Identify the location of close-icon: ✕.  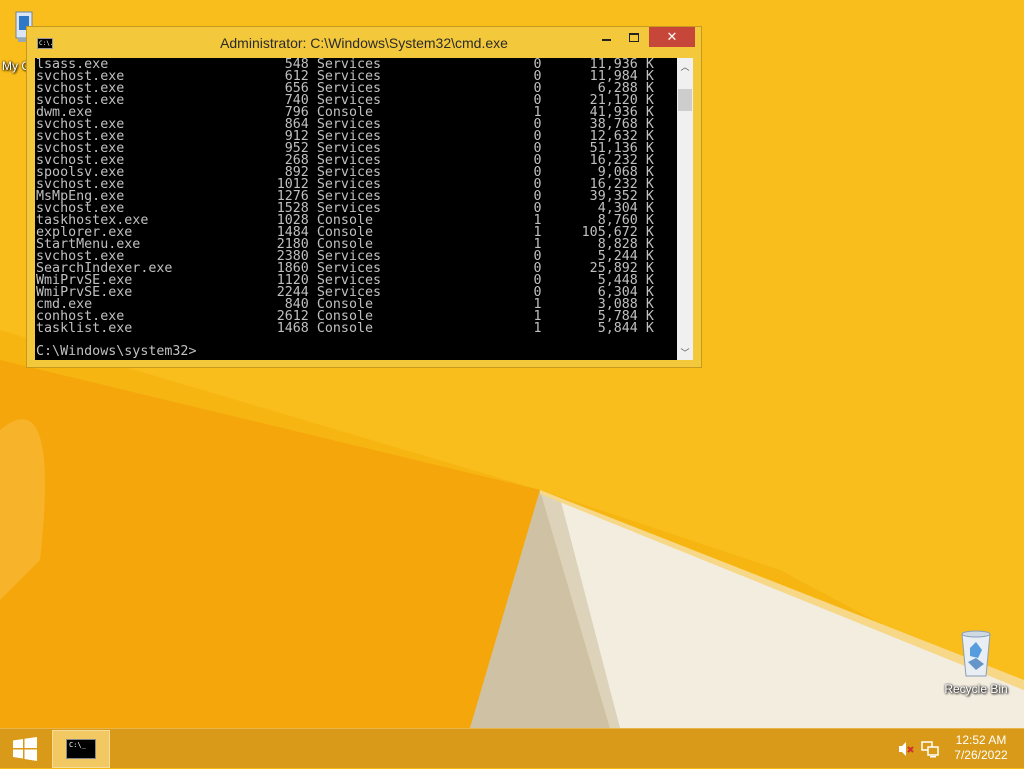
(672, 36).